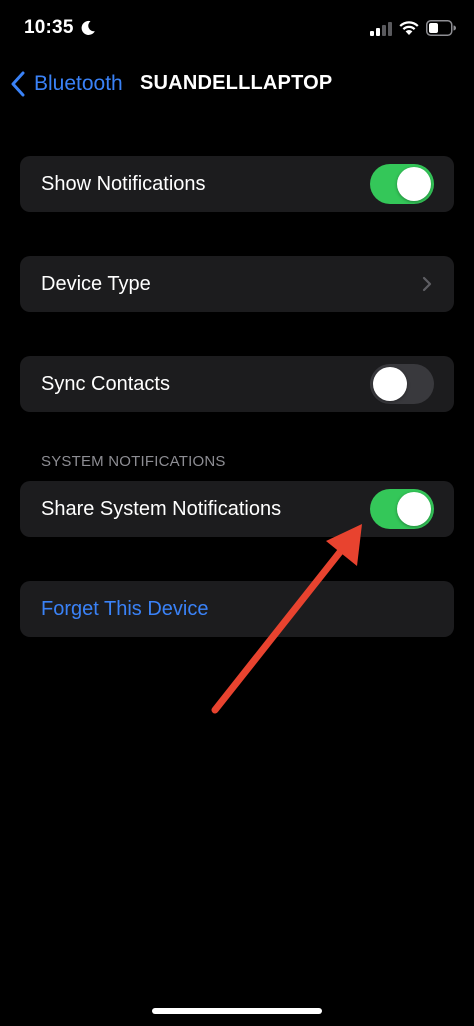  What do you see at coordinates (88, 27) in the screenshot?
I see `moon-icon` at bounding box center [88, 27].